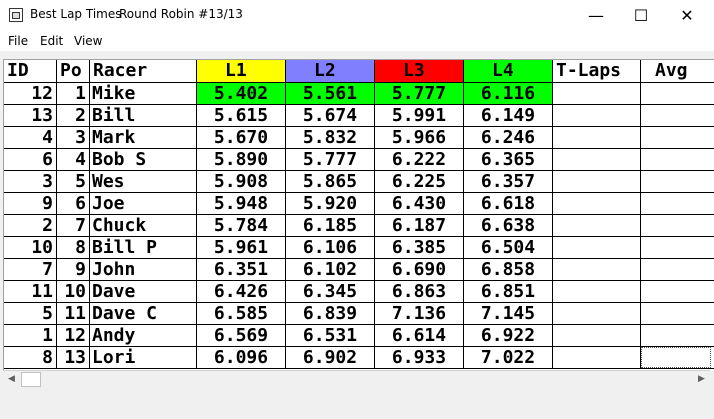  Describe the element at coordinates (143, 204) in the screenshot. I see `cell-racer: Joe` at that location.